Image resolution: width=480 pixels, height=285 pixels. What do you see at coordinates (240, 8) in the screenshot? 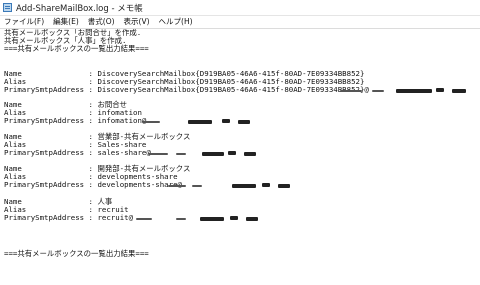
I see `title-bar: Add-ShareMailBox.log - メモ帳` at bounding box center [240, 8].